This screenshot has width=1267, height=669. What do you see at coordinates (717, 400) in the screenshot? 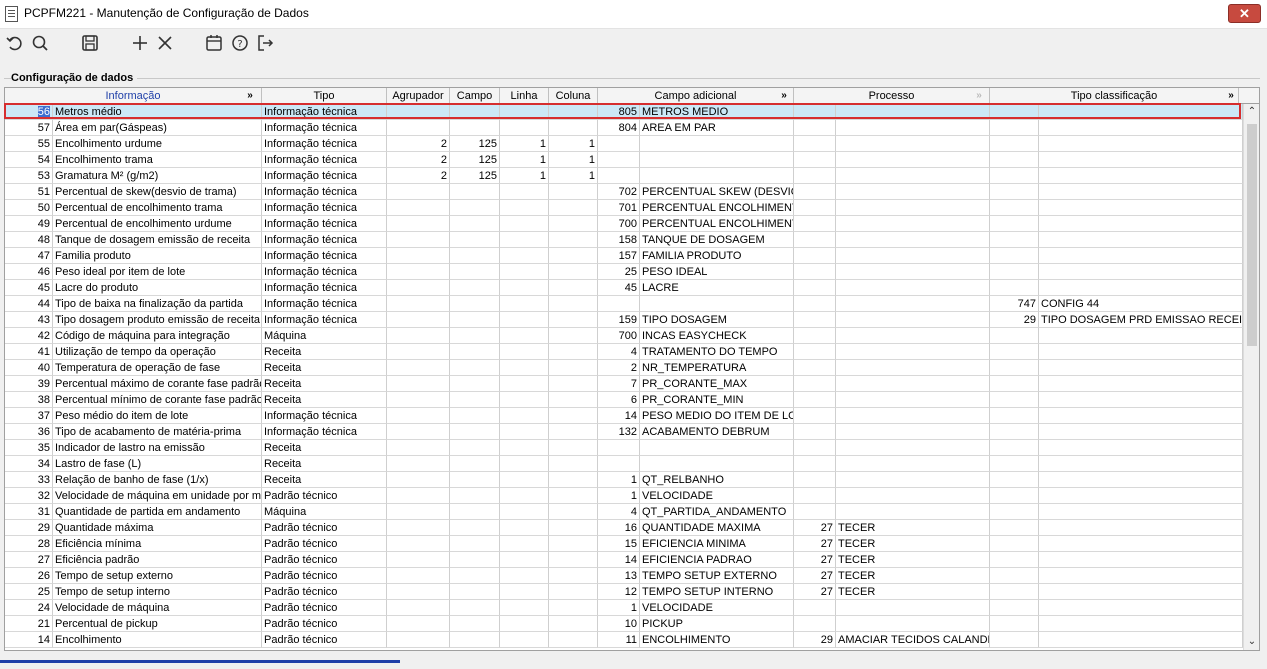
I see `cell-campo-adicional-desc: PR_CORANTE_MIN` at bounding box center [717, 400].